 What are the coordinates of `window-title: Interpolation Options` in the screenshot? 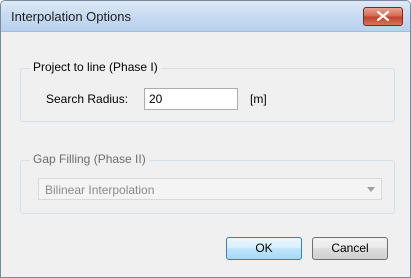 It's located at (71, 16).